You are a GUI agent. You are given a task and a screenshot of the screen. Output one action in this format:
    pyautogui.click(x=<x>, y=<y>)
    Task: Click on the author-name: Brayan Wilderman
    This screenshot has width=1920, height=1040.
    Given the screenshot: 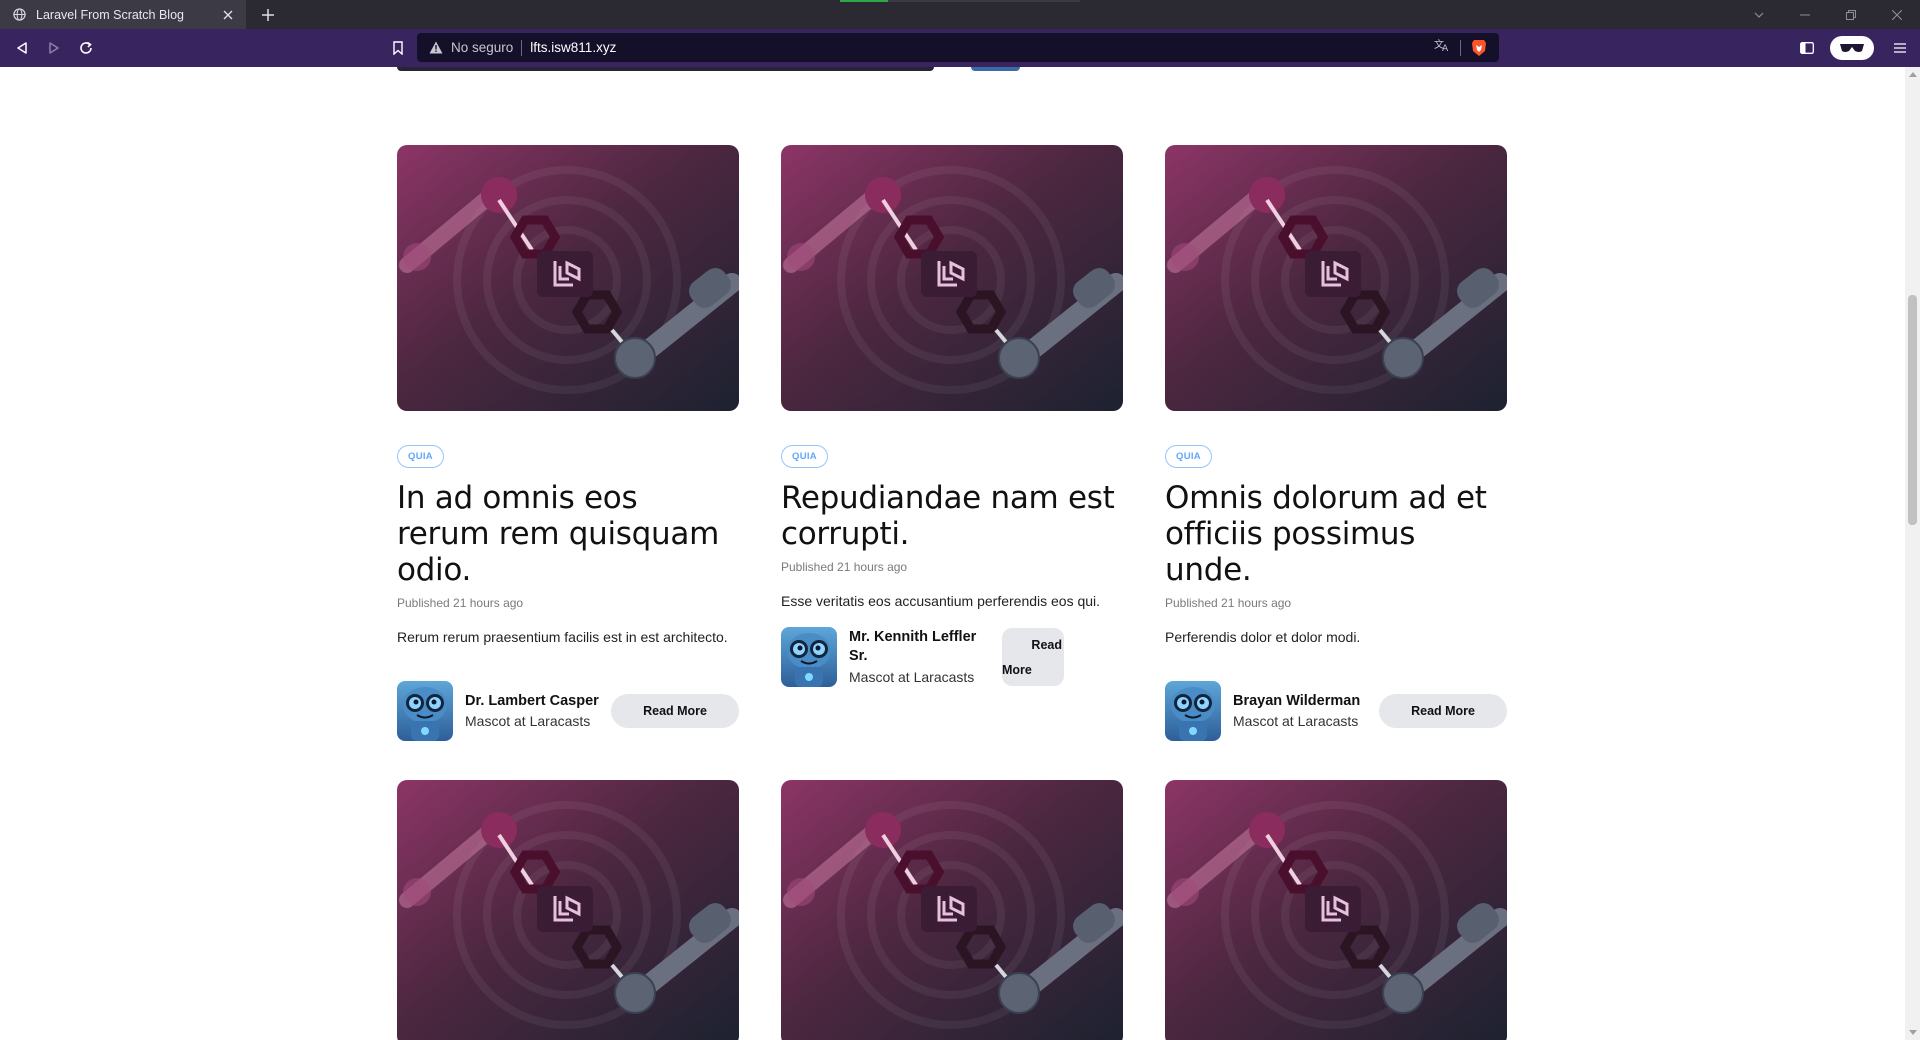 What is the action you would take?
    pyautogui.click(x=1297, y=700)
    